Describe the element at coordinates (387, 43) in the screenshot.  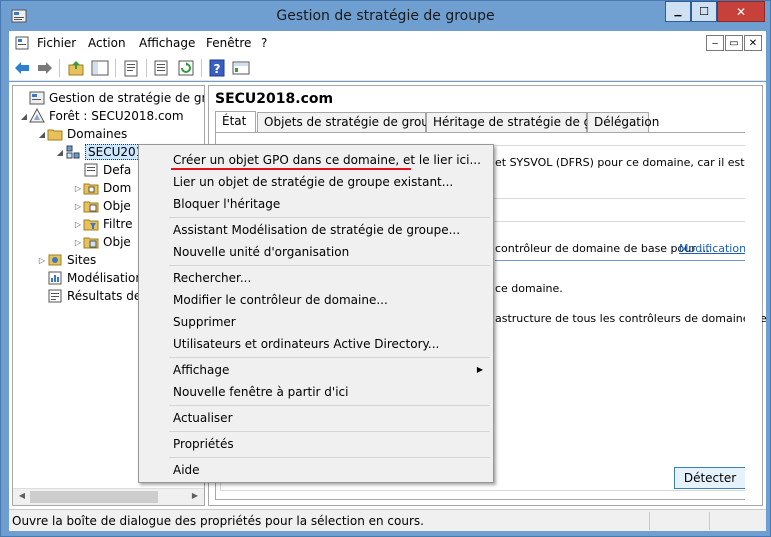
I see `menu-bar: Fichier Action Affichage Fenêtre ? ‒ ▭ ✕` at that location.